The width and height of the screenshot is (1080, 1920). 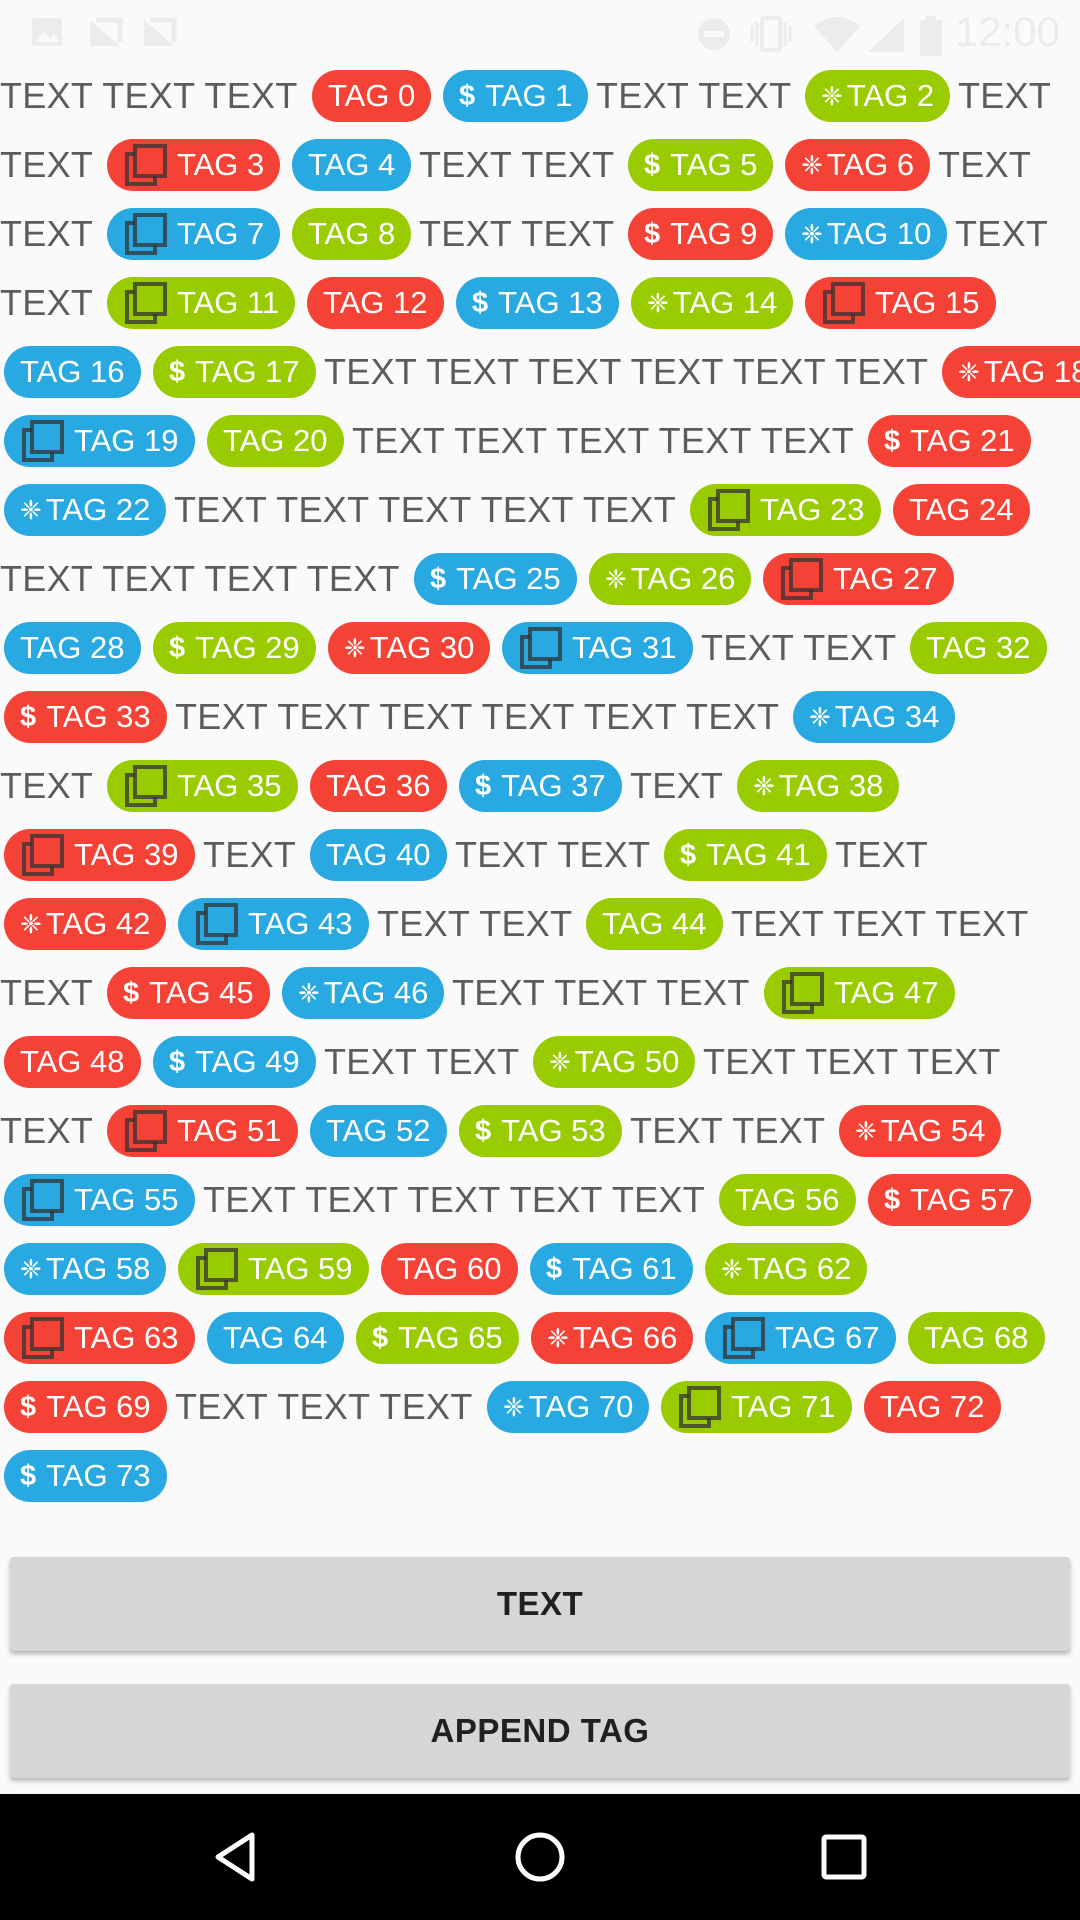 What do you see at coordinates (221, 233) in the screenshot?
I see `tag-label: TAG 7` at bounding box center [221, 233].